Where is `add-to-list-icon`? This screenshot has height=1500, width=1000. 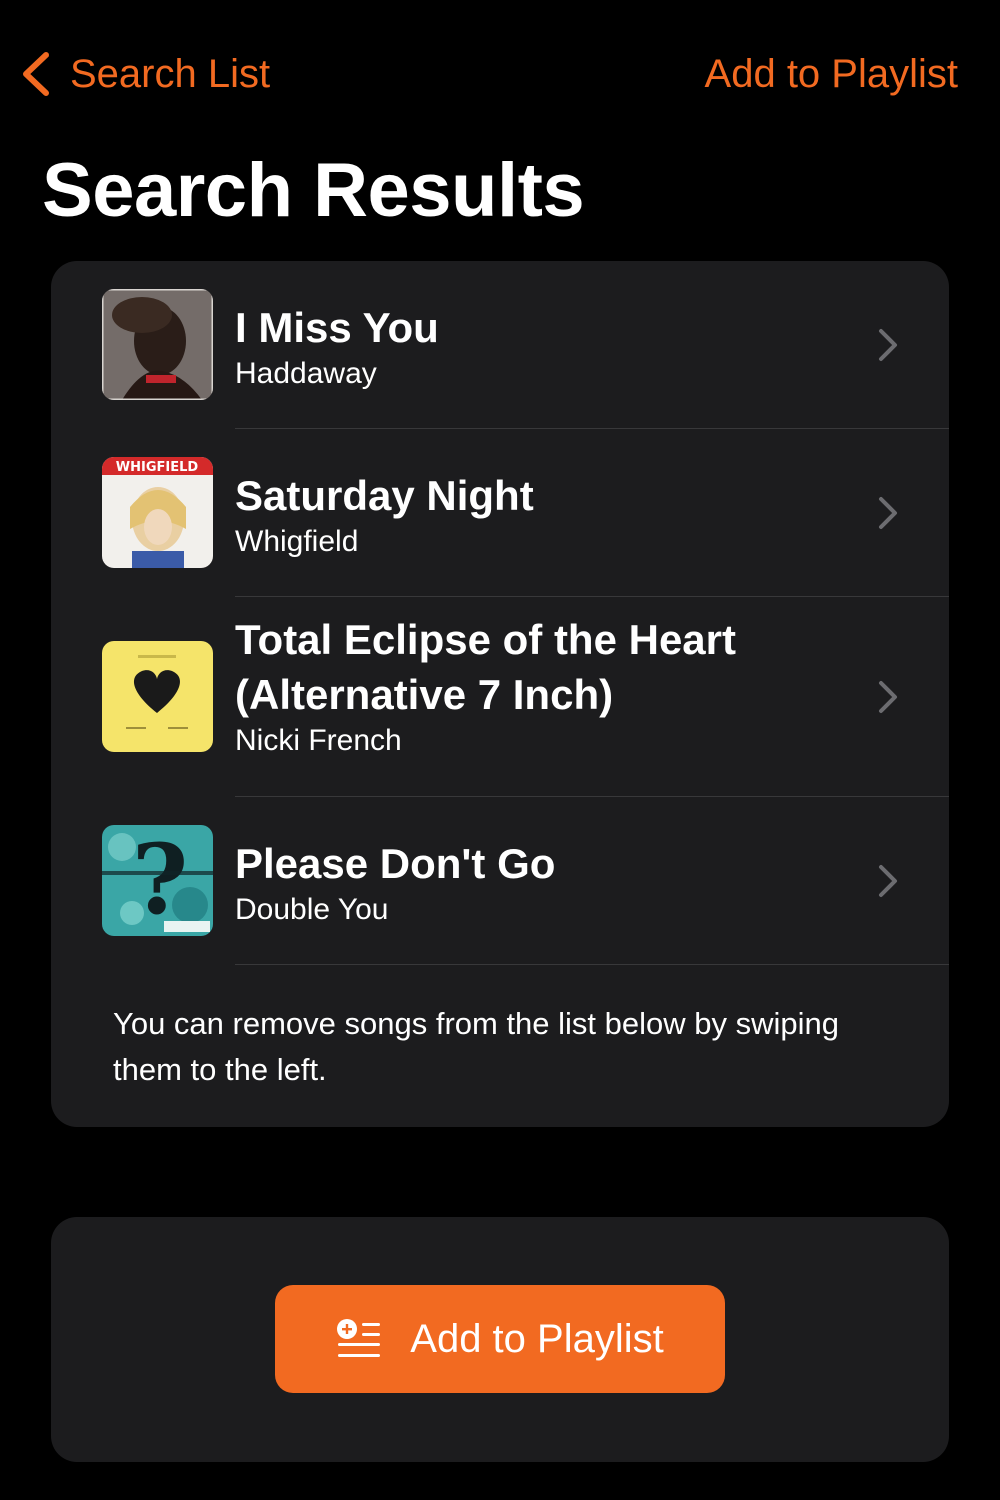
add-to-list-icon is located at coordinates (359, 1338).